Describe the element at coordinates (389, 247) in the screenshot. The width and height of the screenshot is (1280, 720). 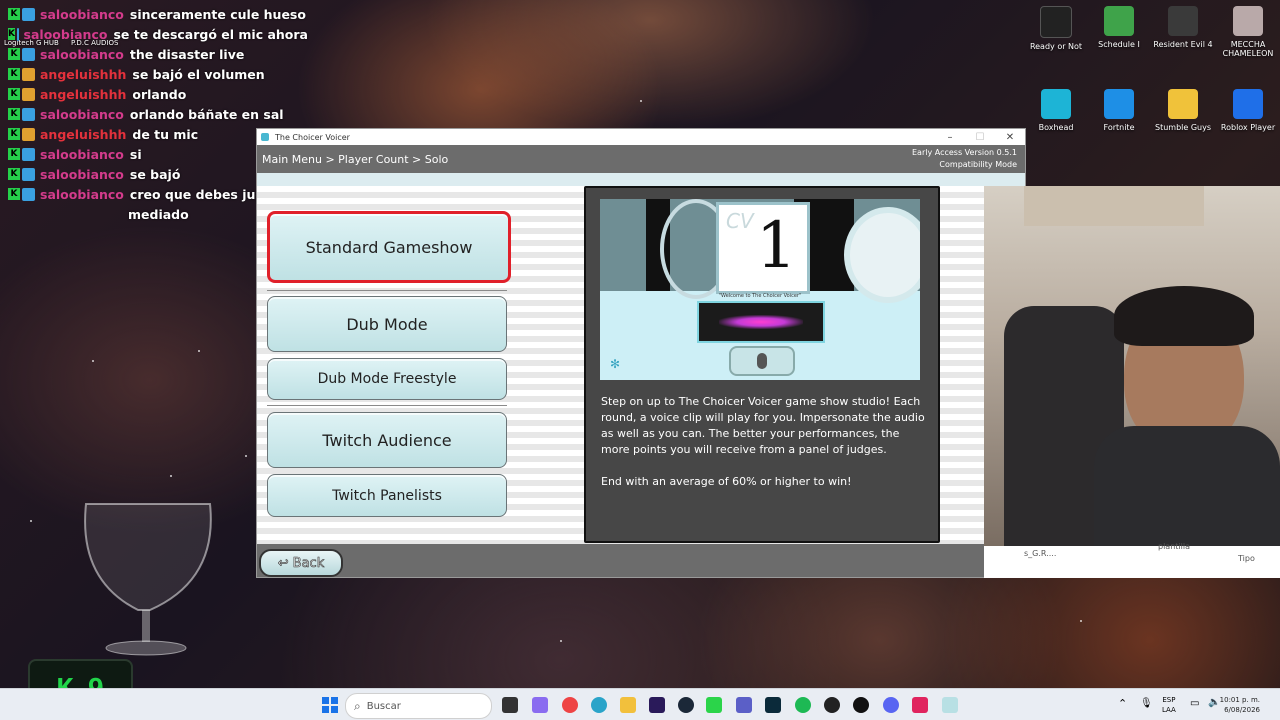
I see `mode-standard-gameshow-button: Standard Gameshow` at that location.